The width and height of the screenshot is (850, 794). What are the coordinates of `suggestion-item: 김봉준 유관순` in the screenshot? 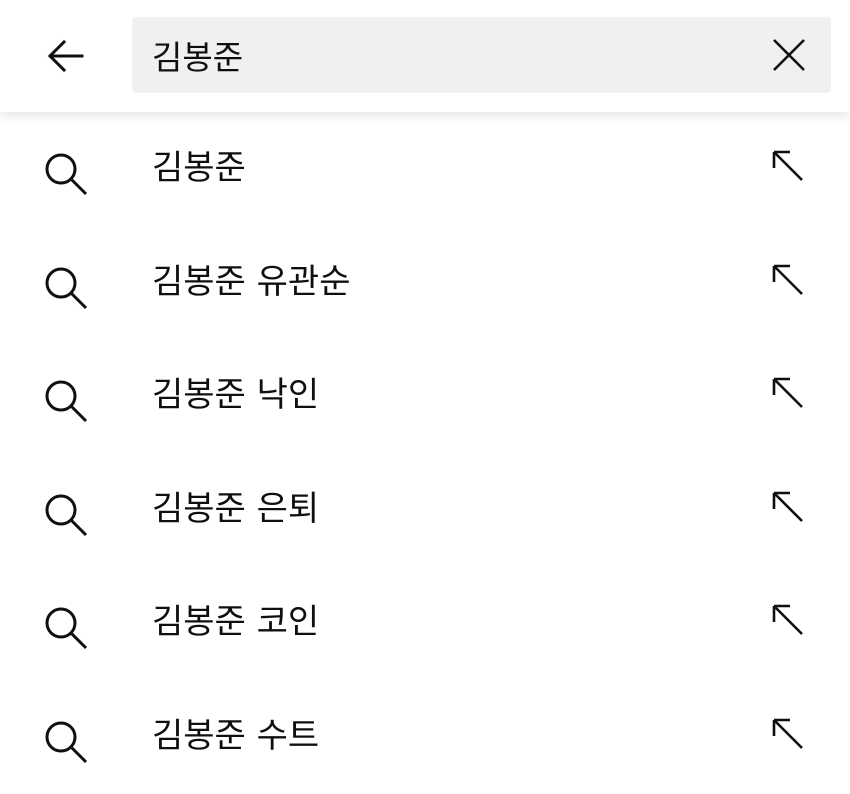 It's located at (425, 283).